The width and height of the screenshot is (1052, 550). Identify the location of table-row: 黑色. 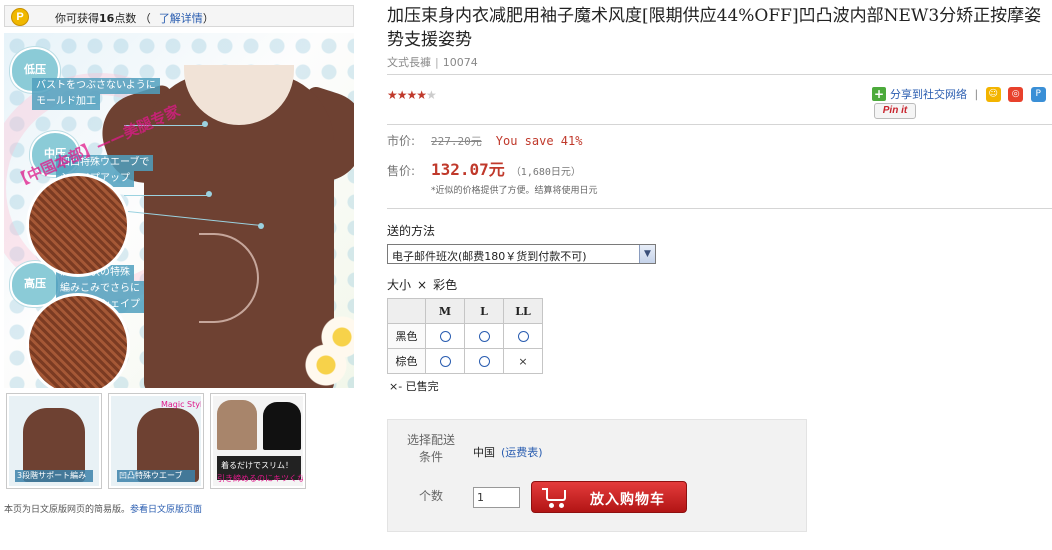
(465, 336).